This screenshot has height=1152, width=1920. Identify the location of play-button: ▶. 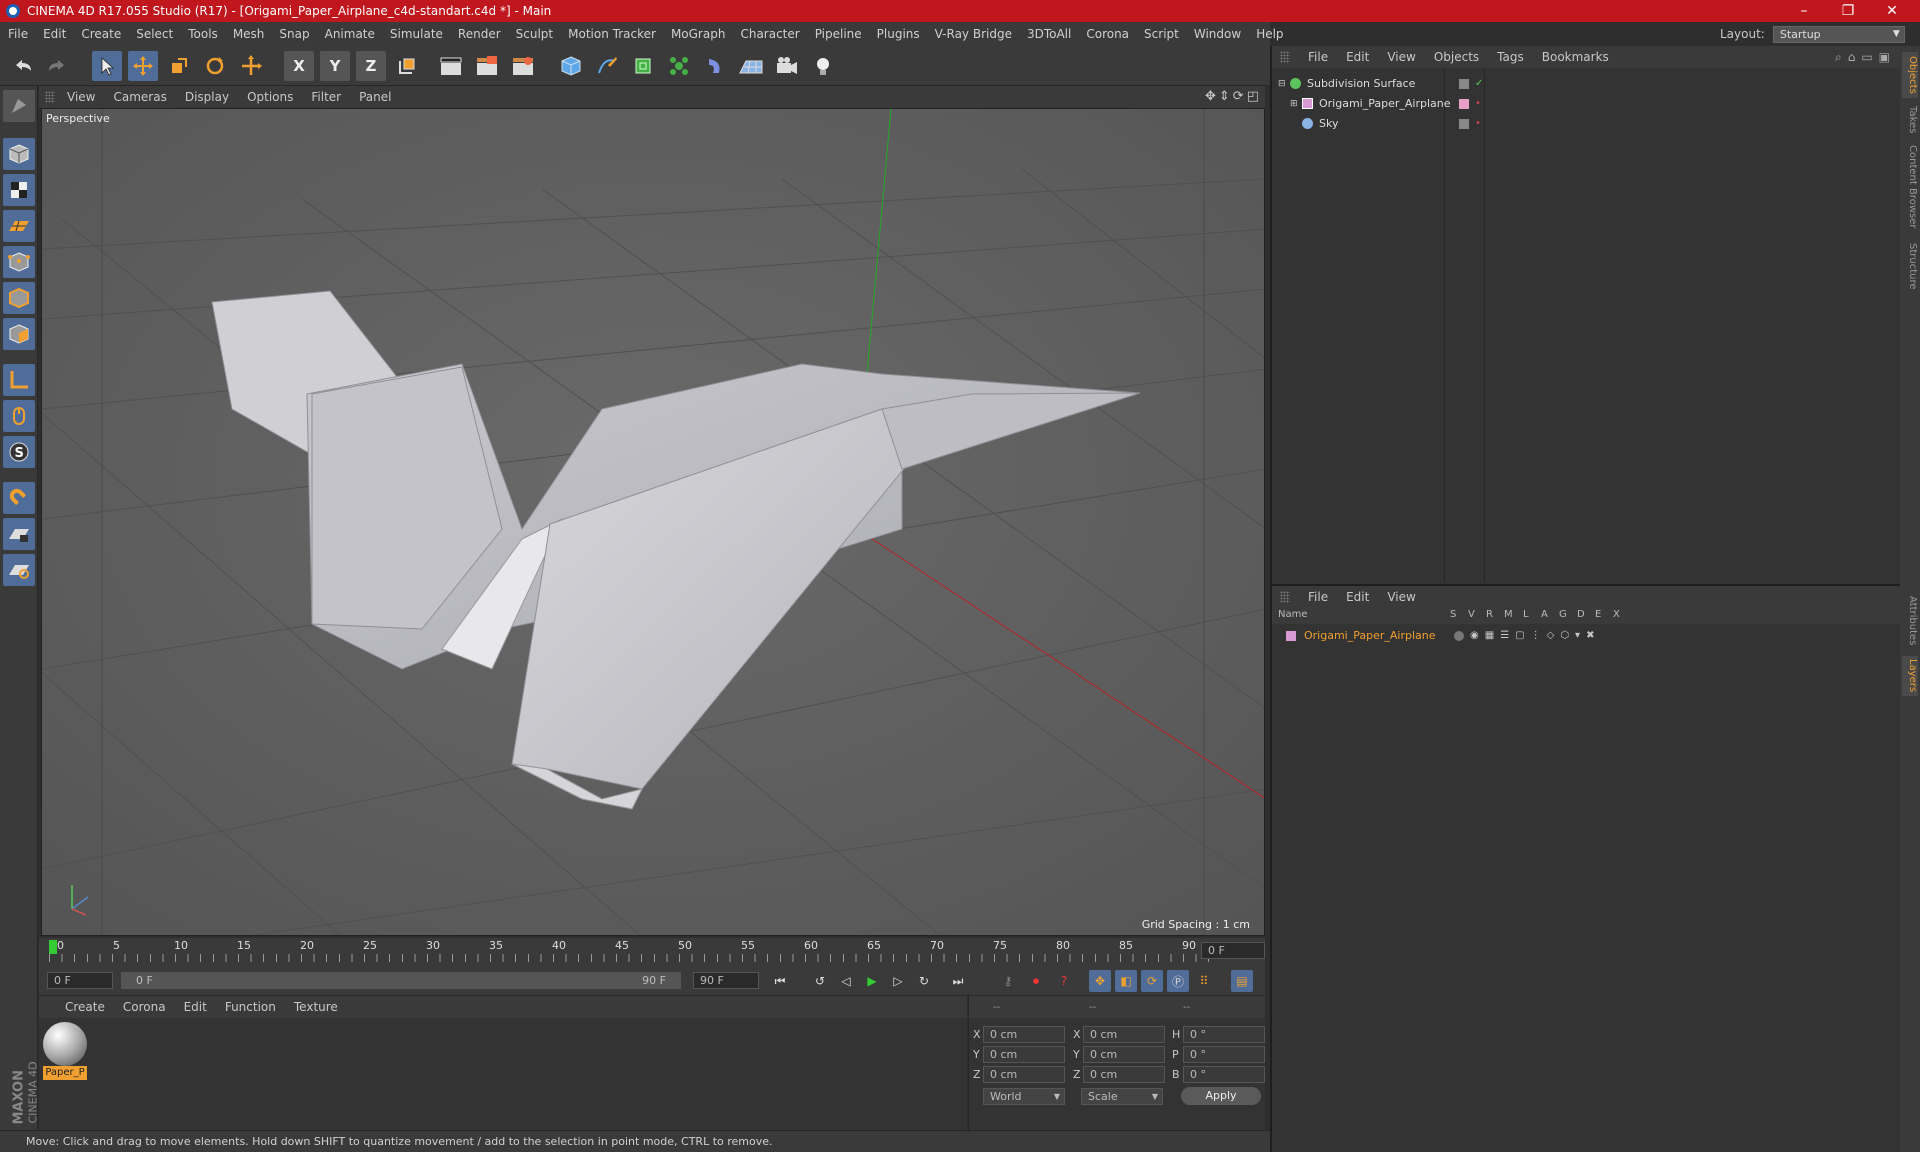
(872, 981).